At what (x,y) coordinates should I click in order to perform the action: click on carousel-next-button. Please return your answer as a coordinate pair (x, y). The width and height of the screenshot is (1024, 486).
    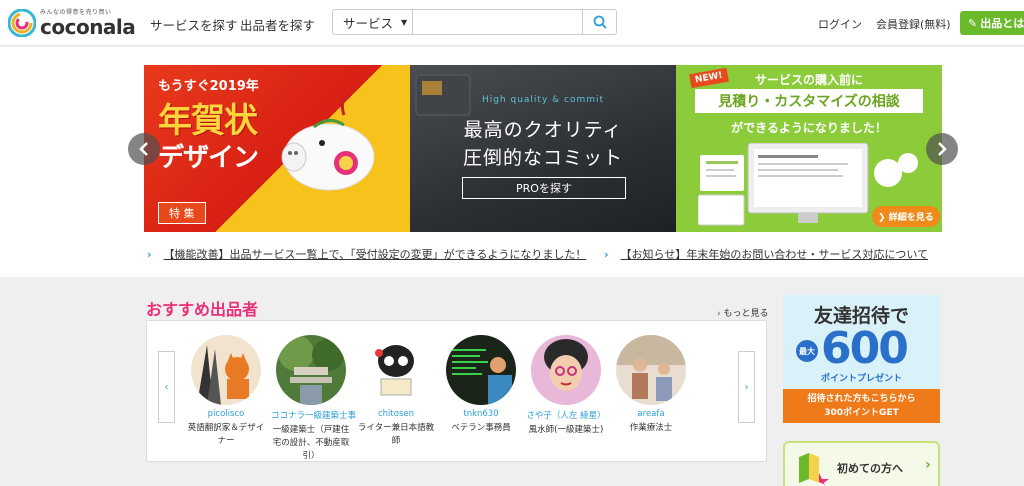
    Looking at the image, I should click on (942, 149).